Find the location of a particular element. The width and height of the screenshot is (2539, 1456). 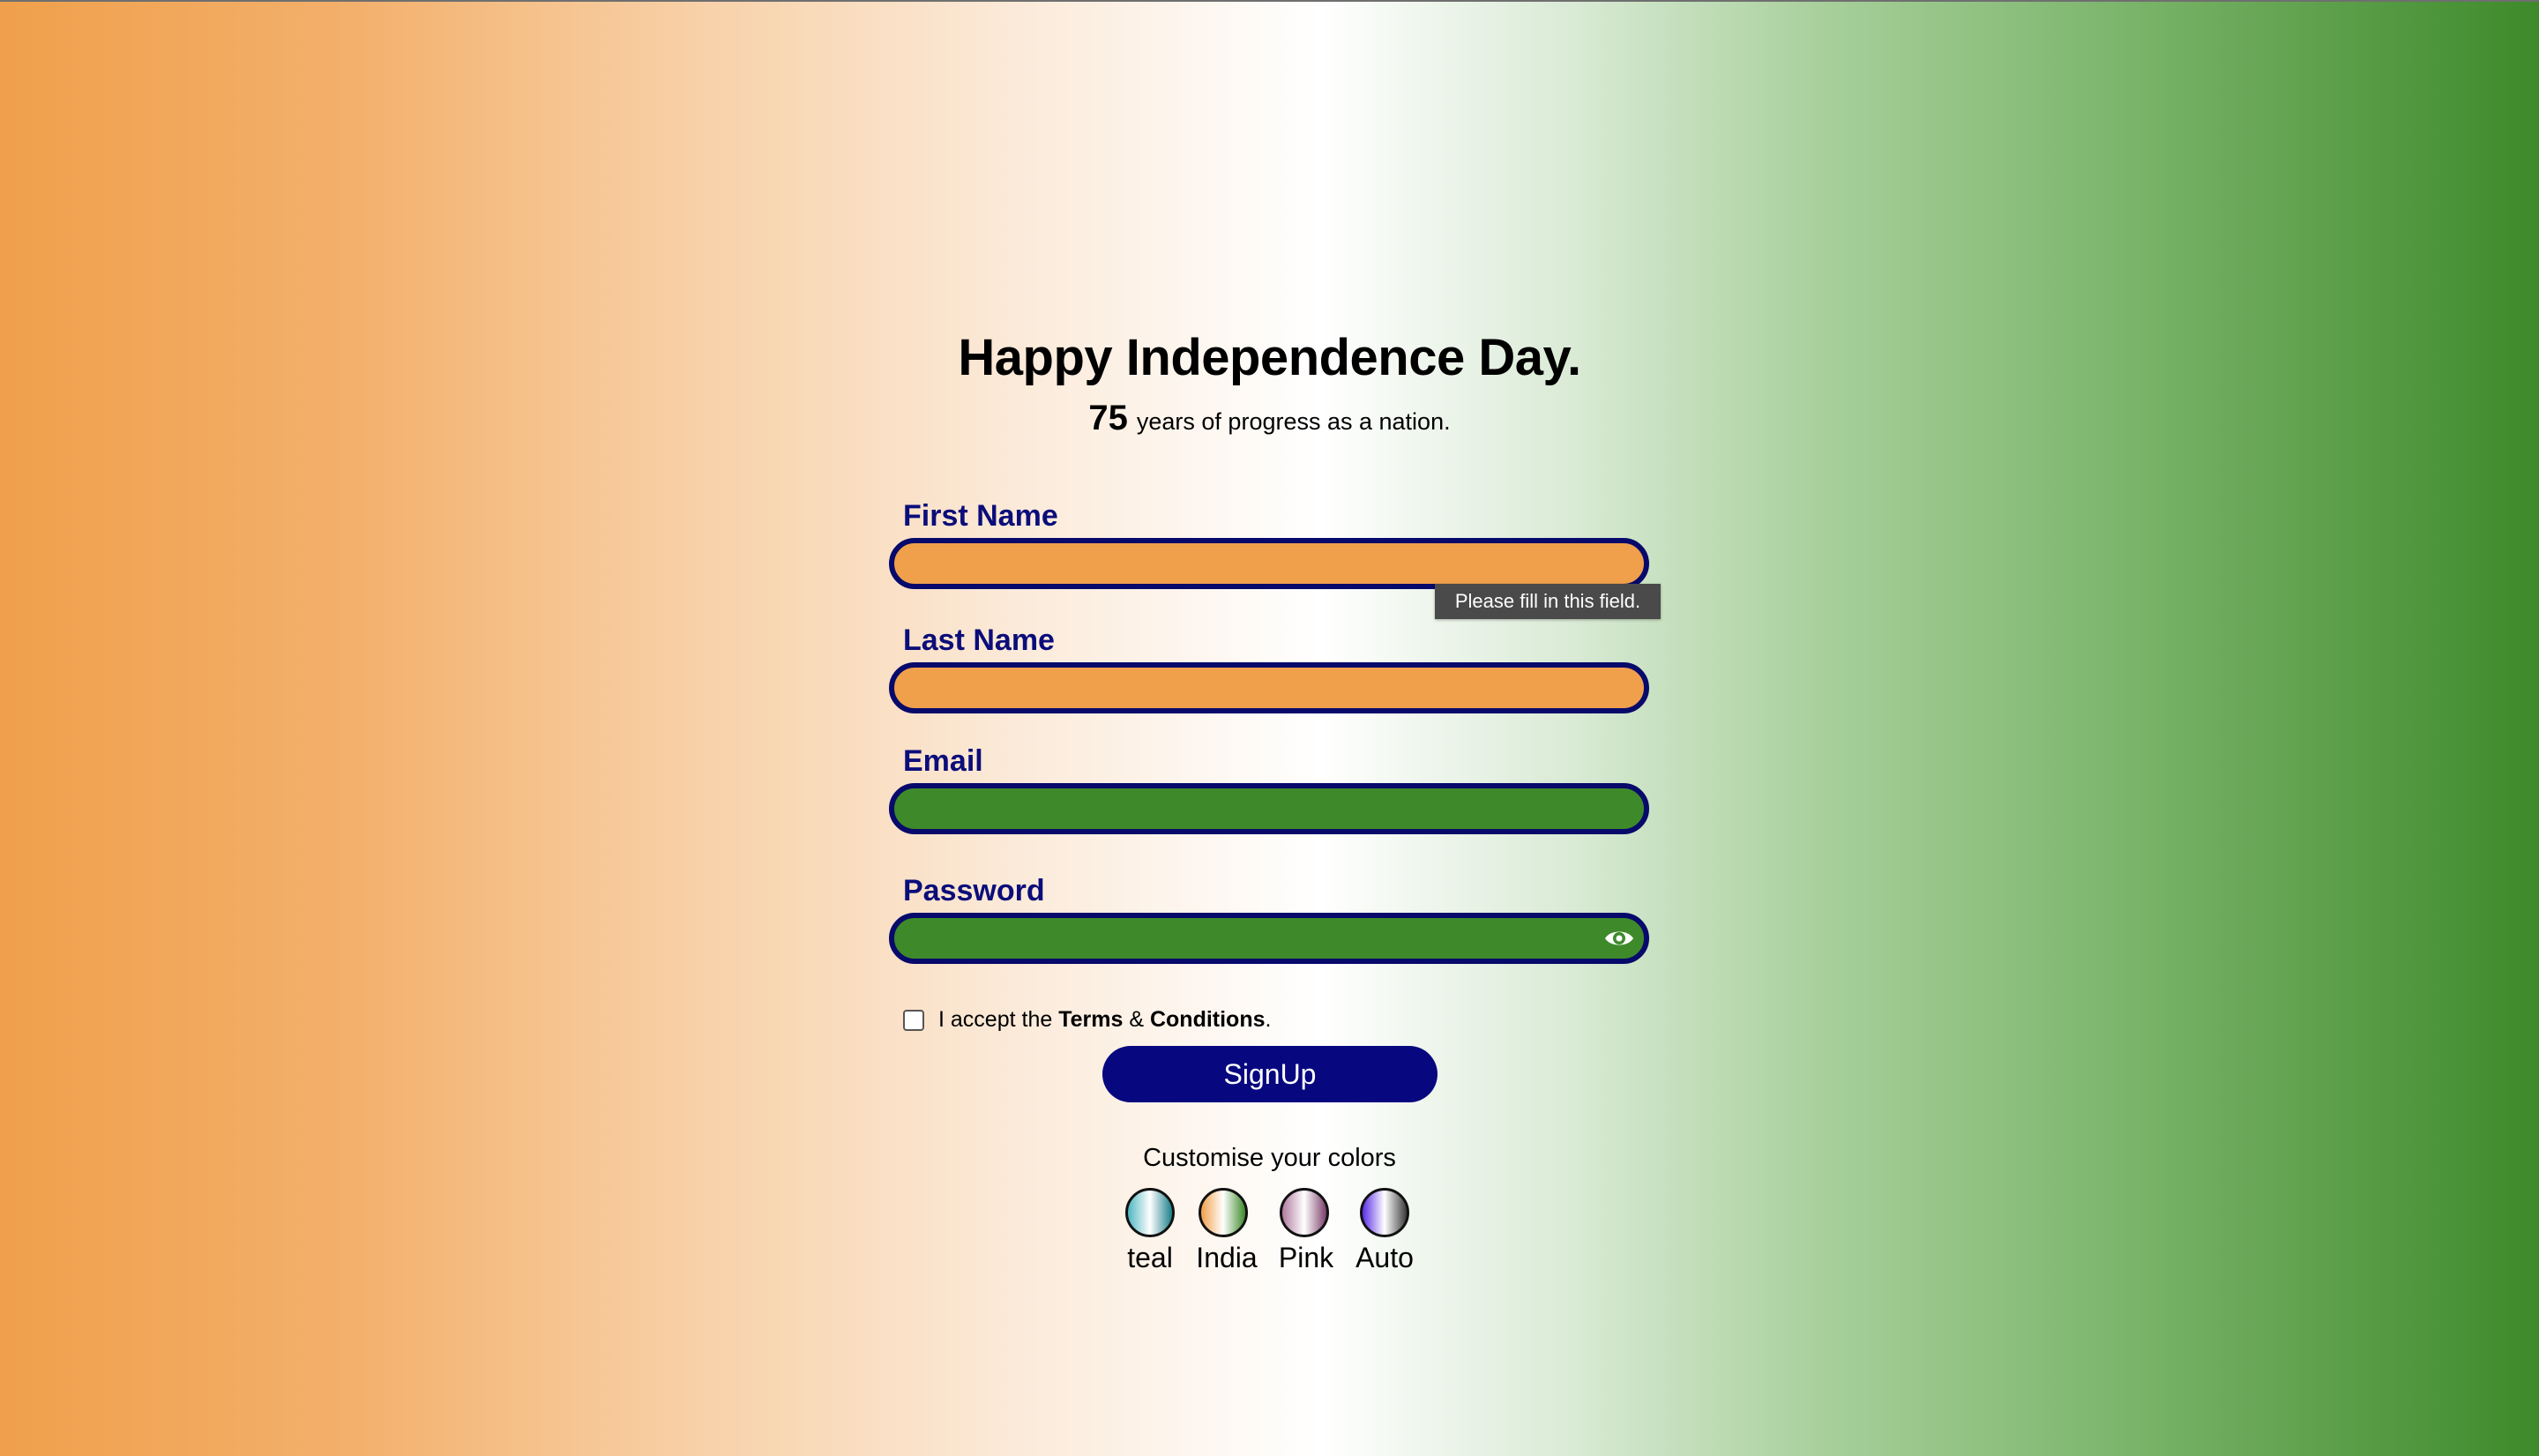

eye-icon is located at coordinates (1619, 938).